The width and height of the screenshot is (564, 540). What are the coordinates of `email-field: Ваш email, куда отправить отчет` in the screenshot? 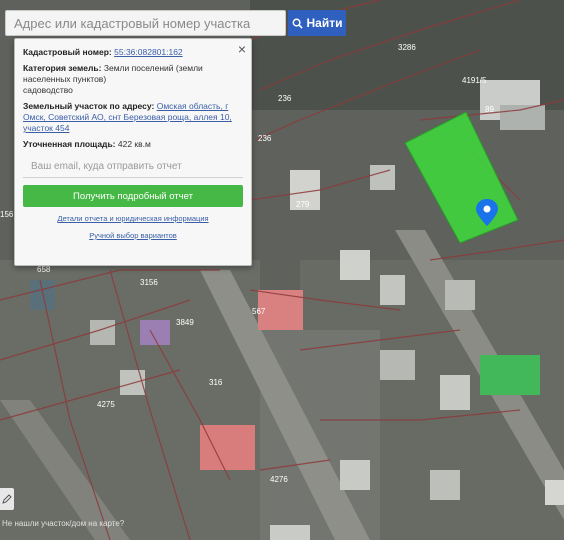 It's located at (133, 168).